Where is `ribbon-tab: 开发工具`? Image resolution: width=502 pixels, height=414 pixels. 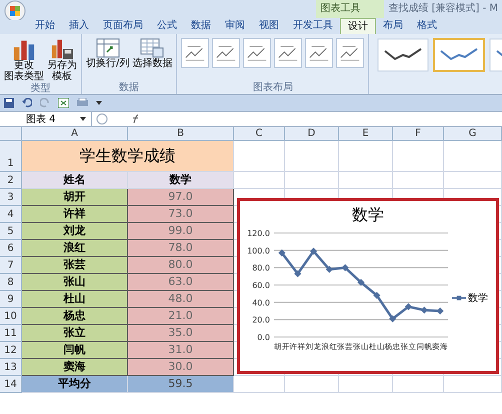 ribbon-tab: 开发工具 is located at coordinates (313, 26).